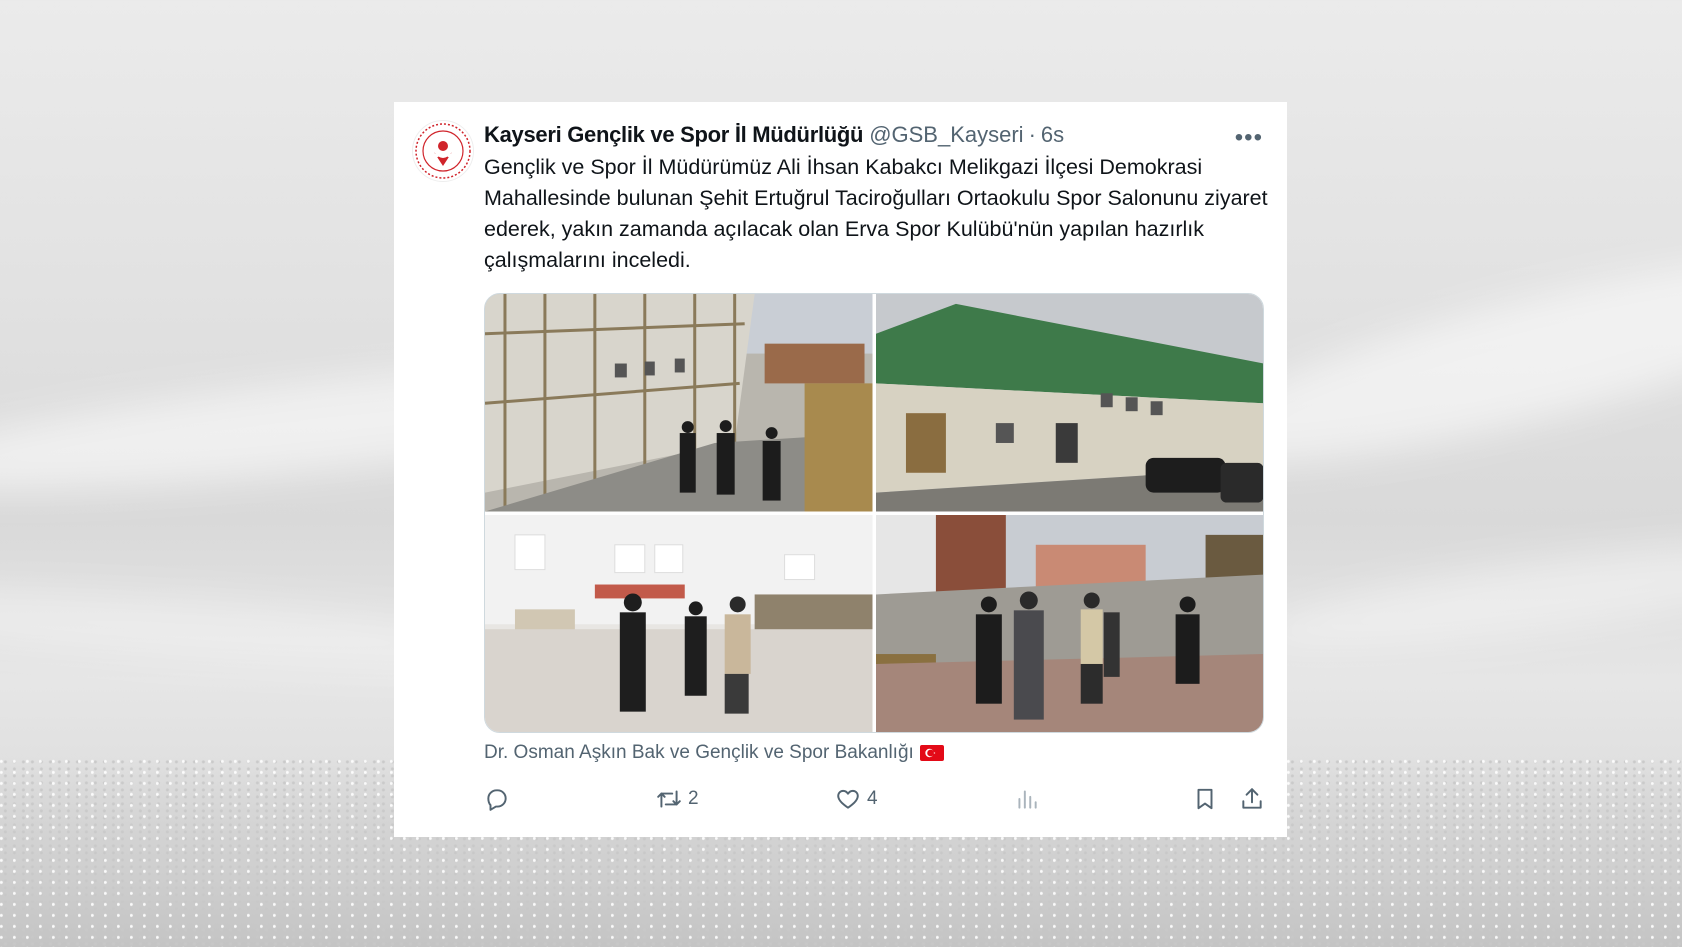 Image resolution: width=1682 pixels, height=947 pixels. Describe the element at coordinates (673, 135) in the screenshot. I see `display-name: Kayseri Gençlik ve Spor İl Müdürlüğü` at that location.